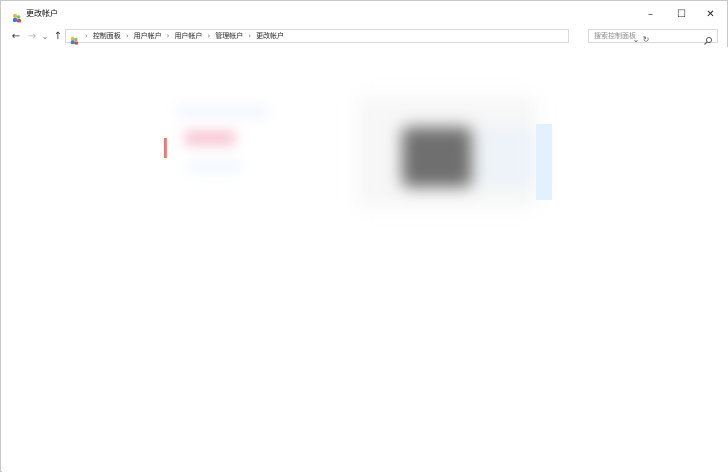  Describe the element at coordinates (270, 36) in the screenshot. I see `breadcrumb-change-account: 更改帐户` at that location.